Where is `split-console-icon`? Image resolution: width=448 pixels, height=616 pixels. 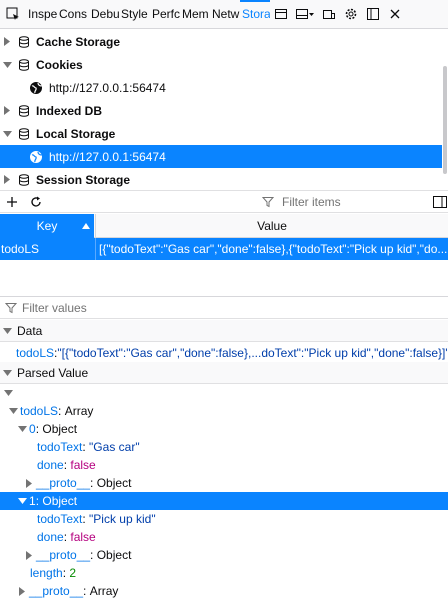
split-console-icon is located at coordinates (305, 14).